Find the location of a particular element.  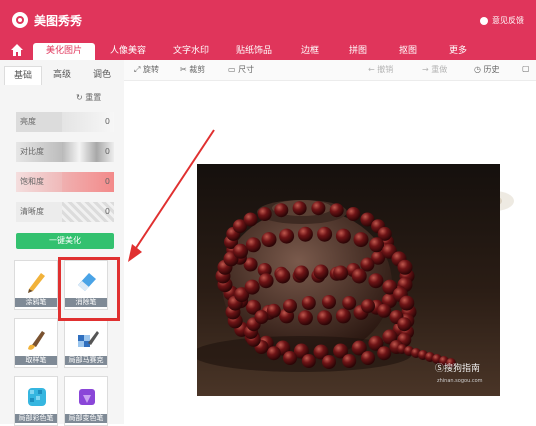

resize-button: ▭ 尺寸 is located at coordinates (241, 69).